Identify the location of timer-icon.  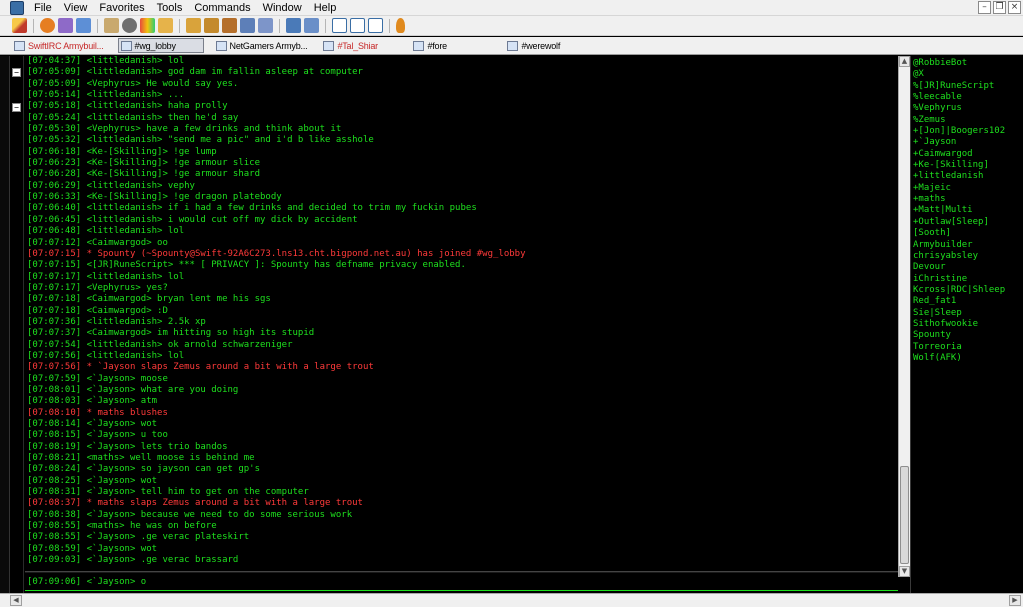
(129, 25).